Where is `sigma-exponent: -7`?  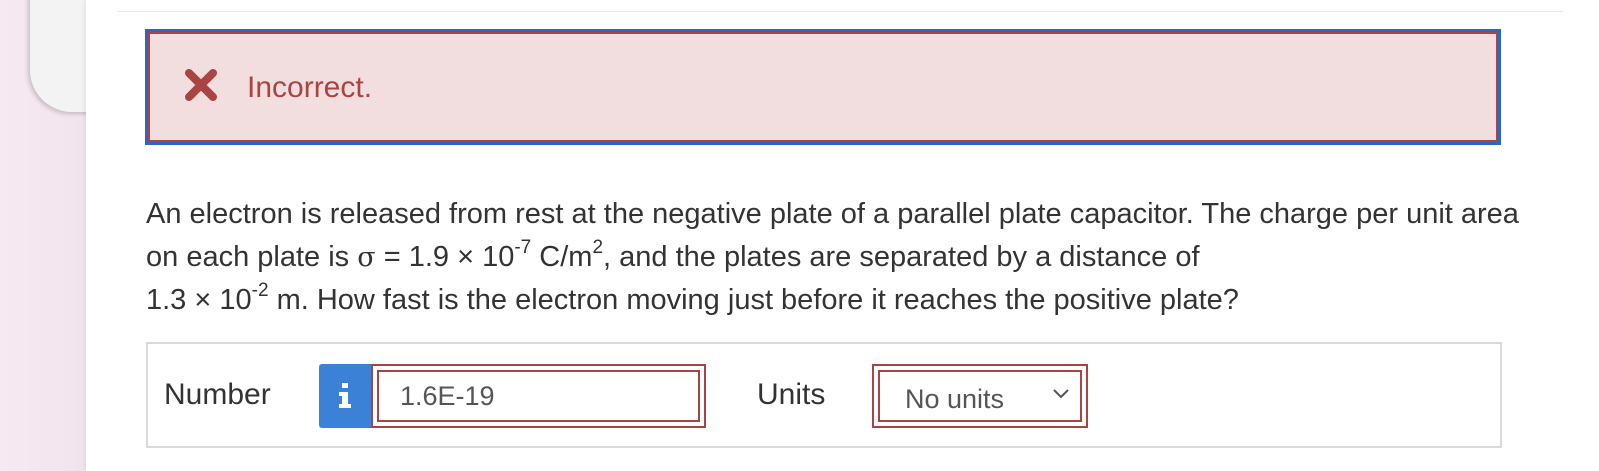 sigma-exponent: -7 is located at coordinates (523, 248).